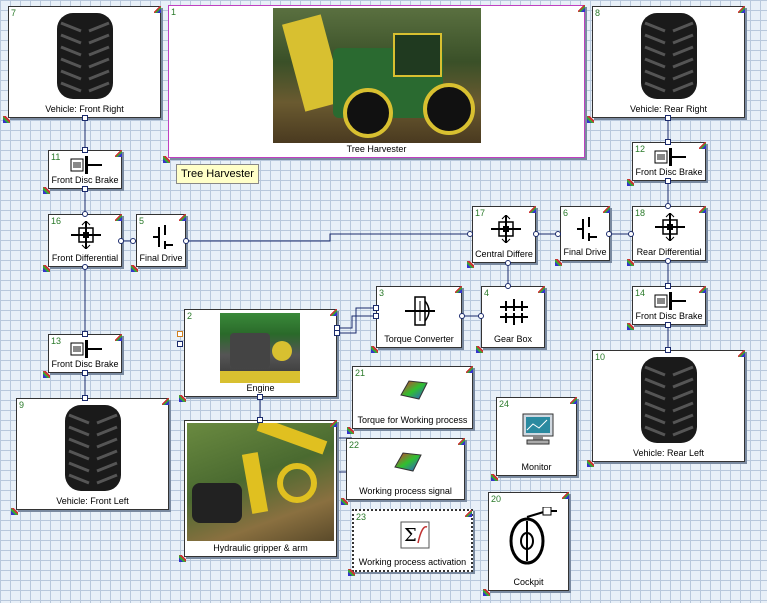  What do you see at coordinates (585, 252) in the screenshot?
I see `block-label: Final Drive` at bounding box center [585, 252].